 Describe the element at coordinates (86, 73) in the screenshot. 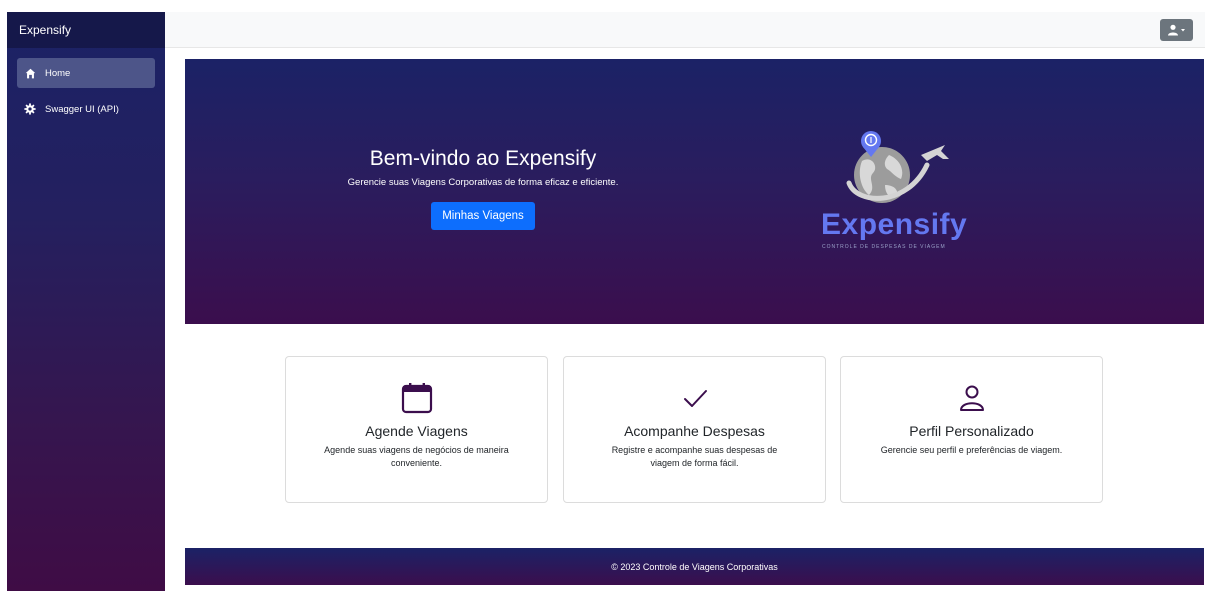

I see `sidebar-item-home: Home` at that location.